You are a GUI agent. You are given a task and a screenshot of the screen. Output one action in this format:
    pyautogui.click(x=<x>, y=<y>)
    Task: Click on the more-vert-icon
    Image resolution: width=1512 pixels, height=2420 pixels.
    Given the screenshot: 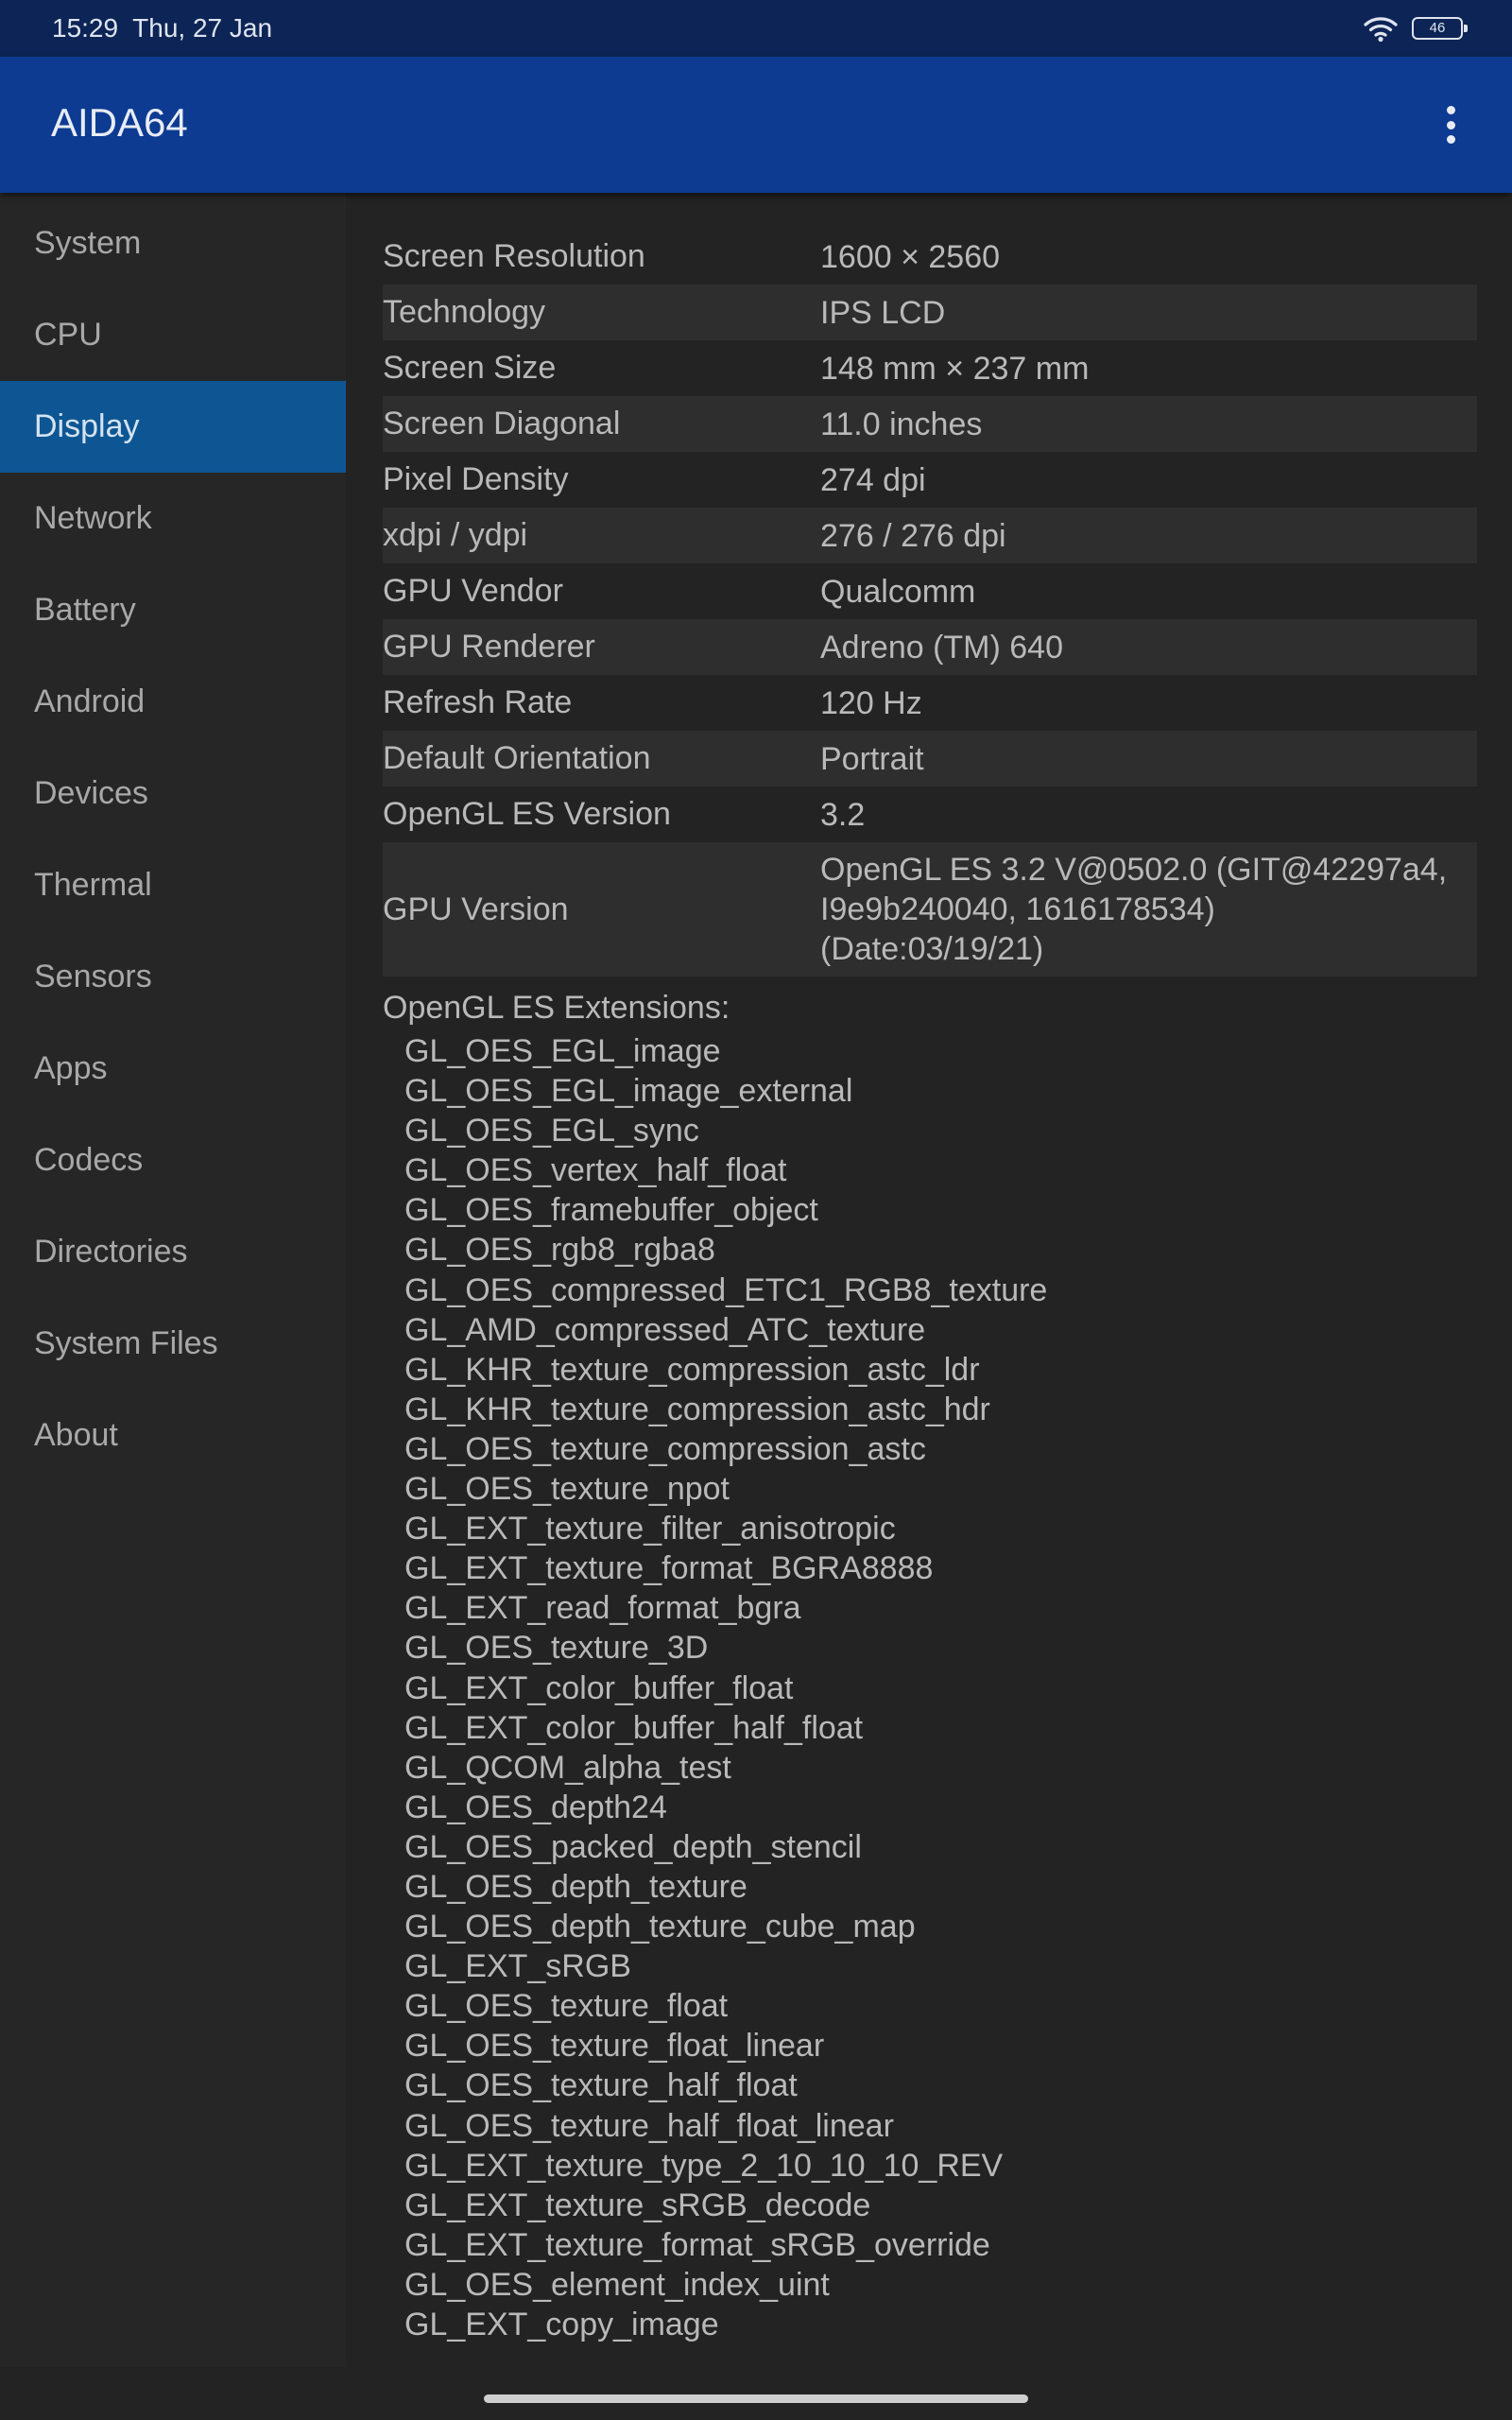 What is the action you would take?
    pyautogui.click(x=1450, y=124)
    